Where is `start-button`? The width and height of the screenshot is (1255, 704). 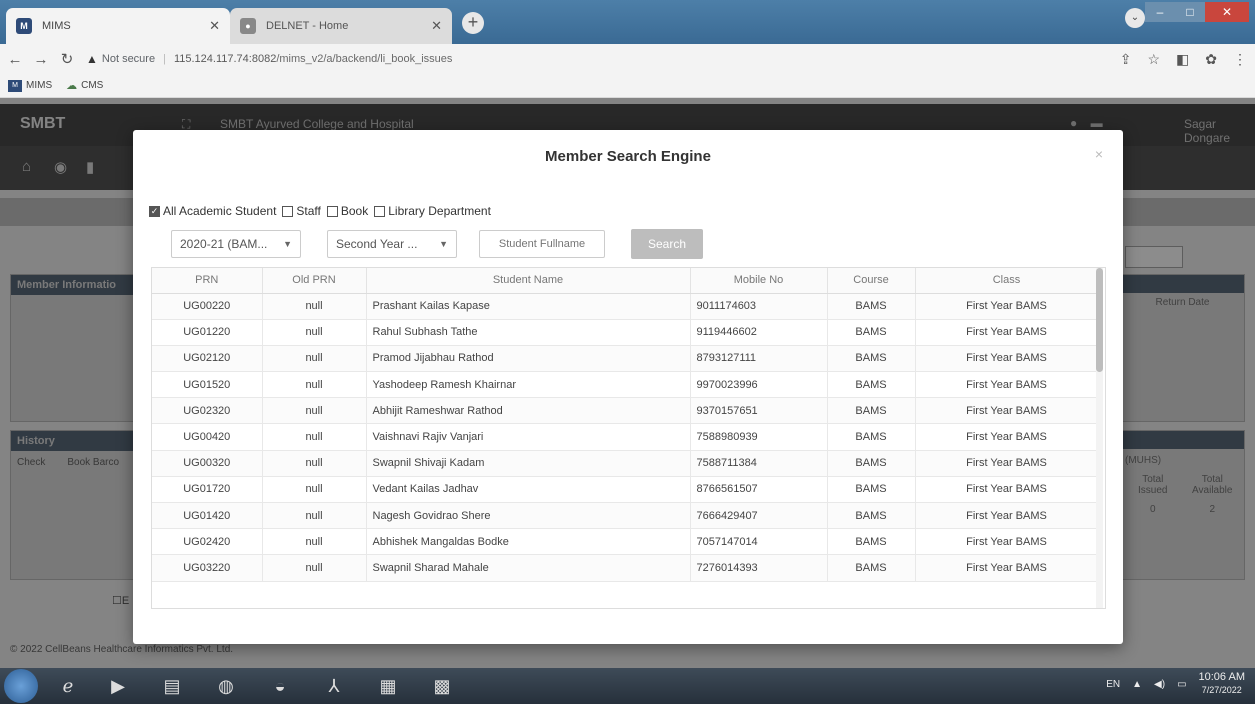 start-button is located at coordinates (21, 686).